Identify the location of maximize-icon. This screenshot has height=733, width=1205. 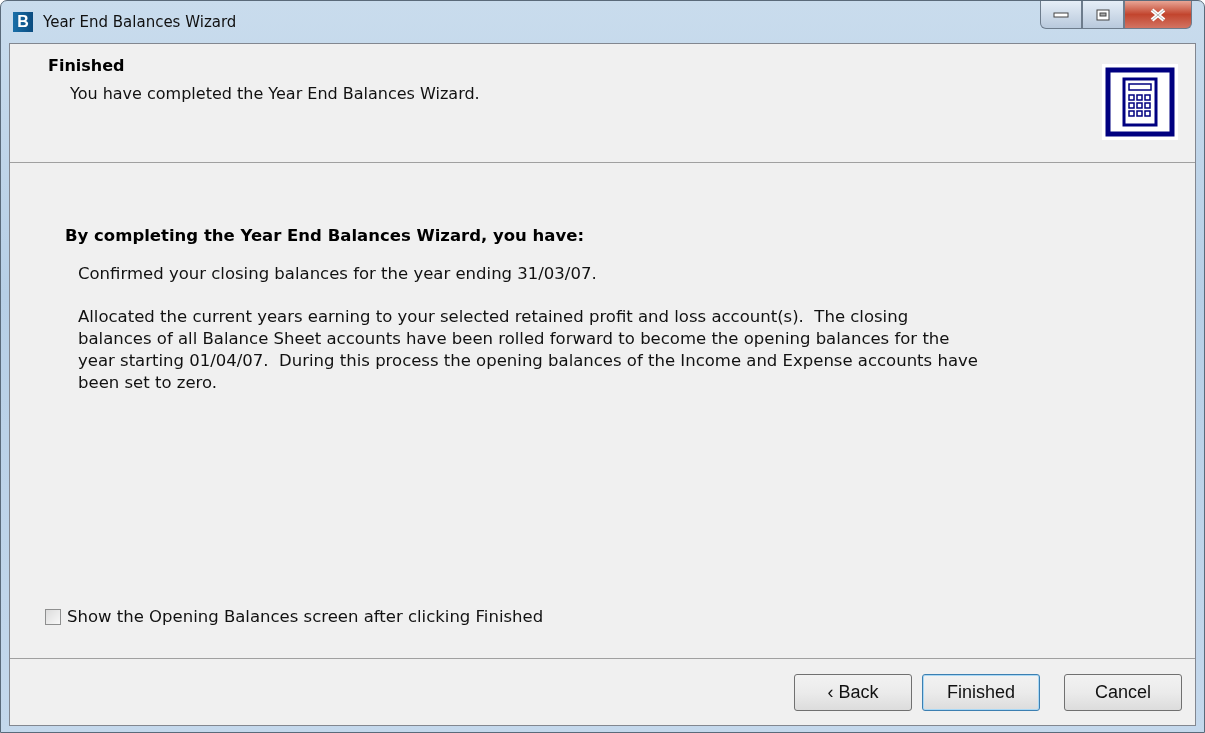
(1103, 14).